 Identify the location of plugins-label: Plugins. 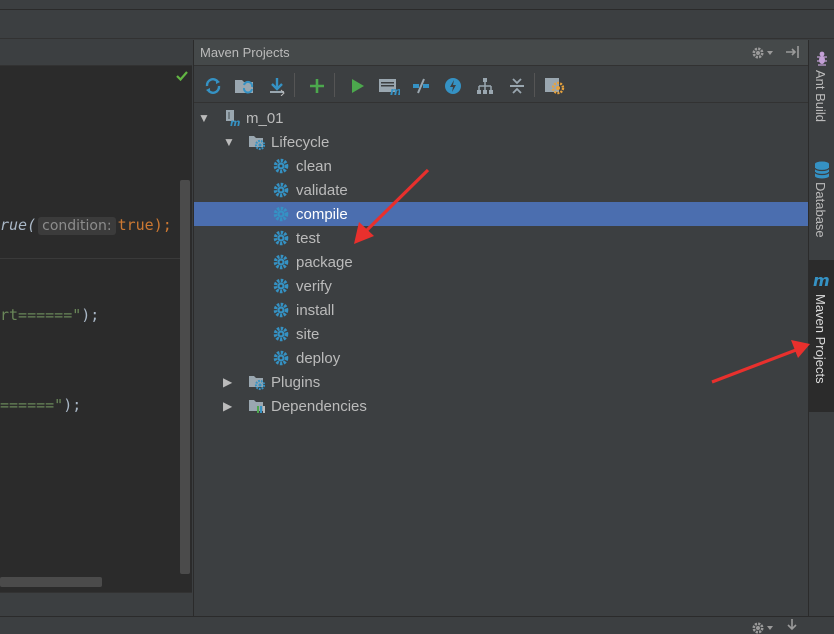
(296, 382).